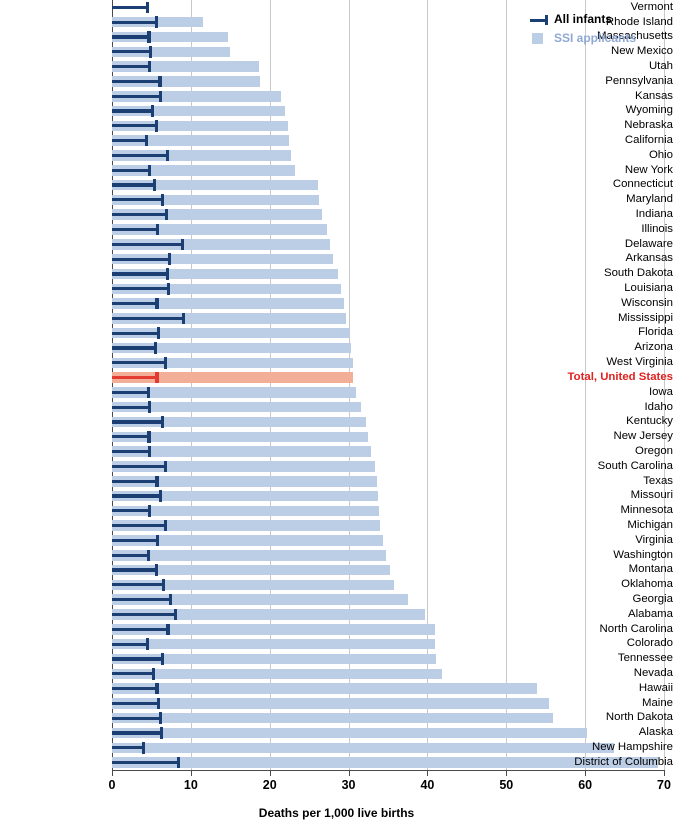 This screenshot has width=673, height=823. I want to click on category-label: West Virginia, so click(639, 362).